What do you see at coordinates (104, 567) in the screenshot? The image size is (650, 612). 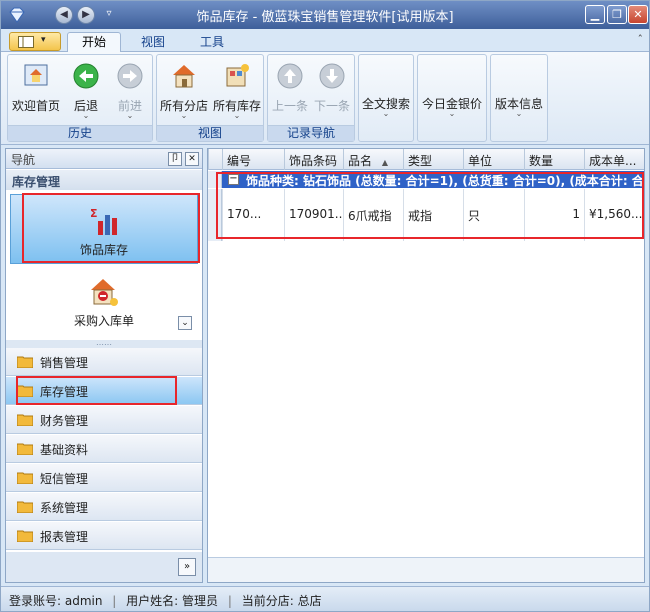 I see `nav-footer: »` at bounding box center [104, 567].